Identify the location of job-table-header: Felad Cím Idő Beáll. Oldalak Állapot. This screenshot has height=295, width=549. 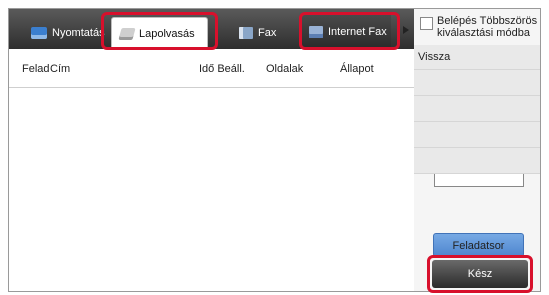
(211, 68).